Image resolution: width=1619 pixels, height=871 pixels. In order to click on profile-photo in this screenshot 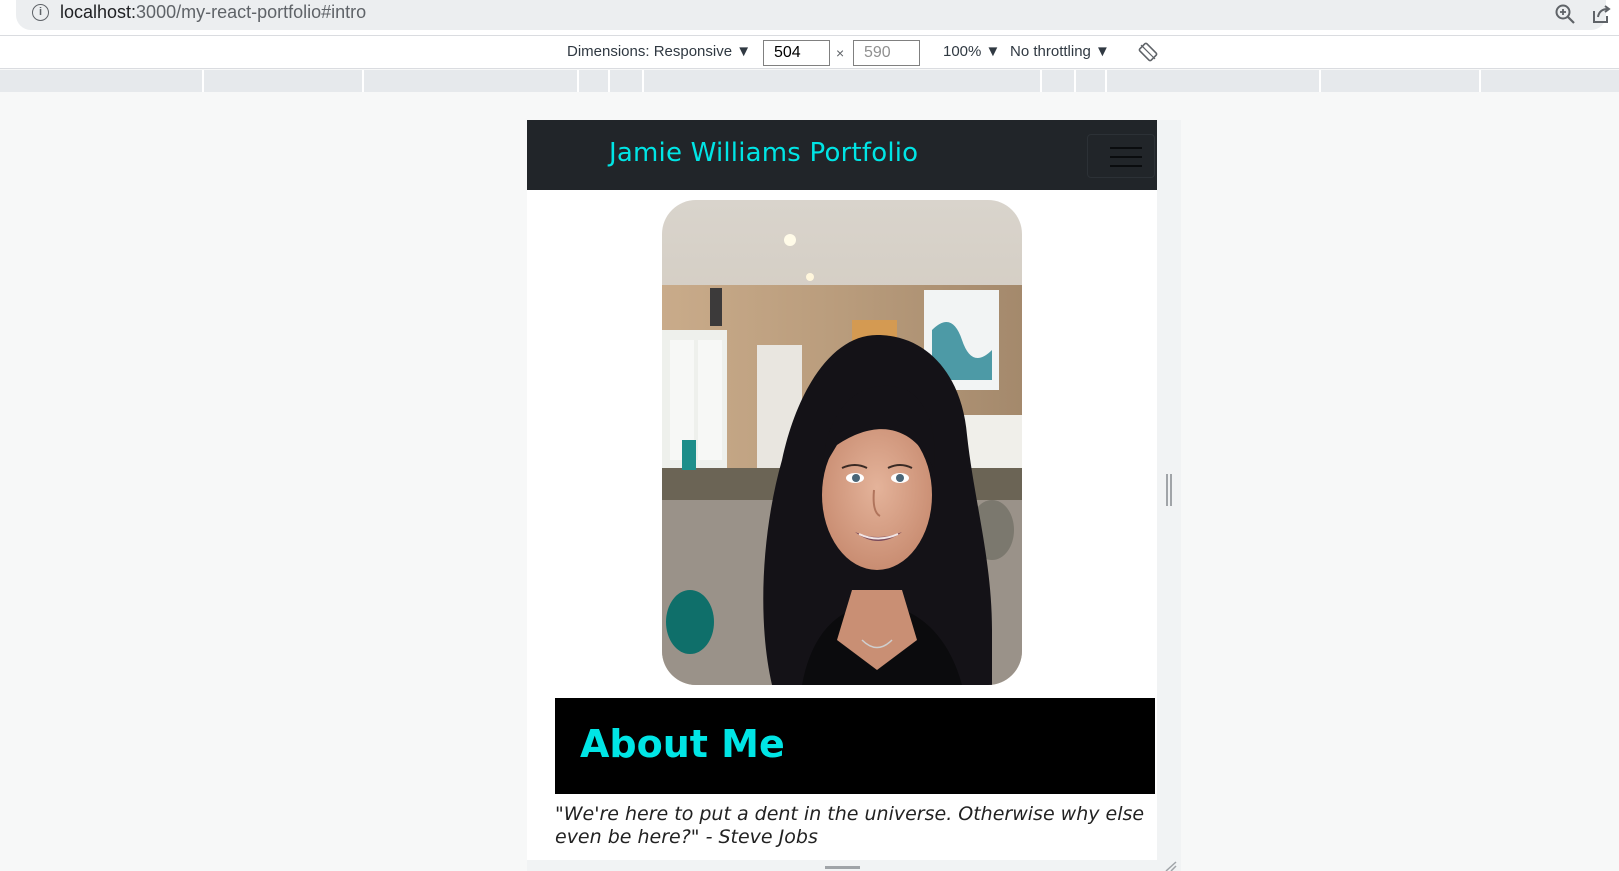, I will do `click(842, 442)`.